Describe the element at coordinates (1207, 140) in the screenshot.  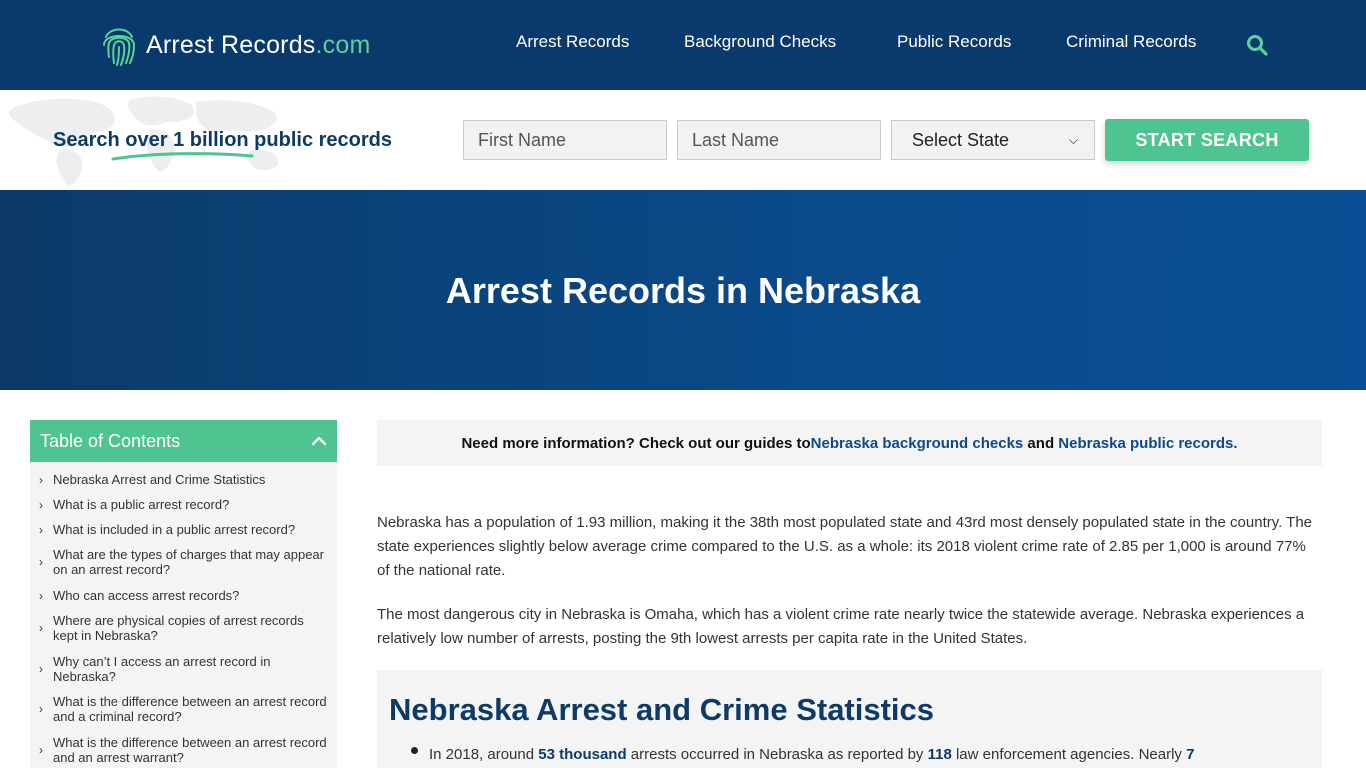
I see `start-search-button: START SEARCH` at that location.